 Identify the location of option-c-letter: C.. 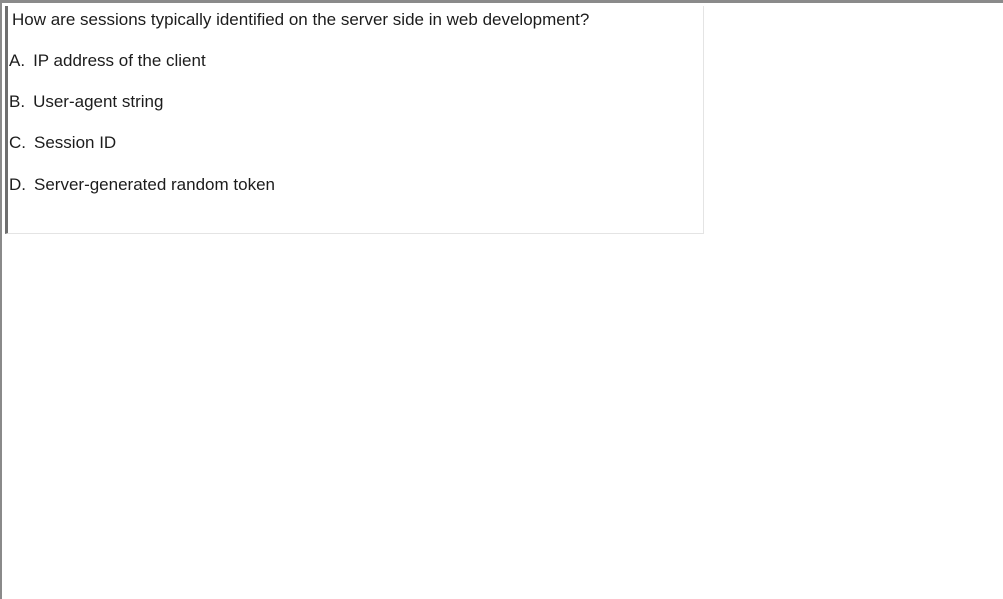
(17, 142).